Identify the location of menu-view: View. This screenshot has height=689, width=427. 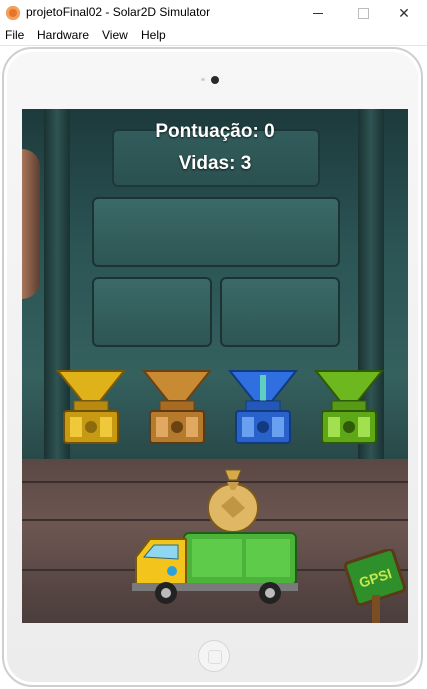
(115, 35).